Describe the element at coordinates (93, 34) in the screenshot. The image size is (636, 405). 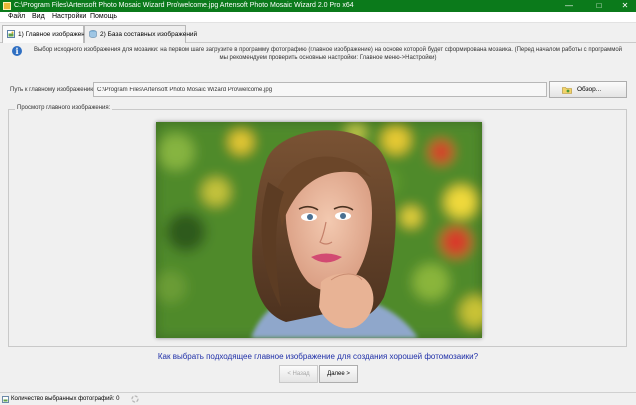
I see `database-icon` at that location.